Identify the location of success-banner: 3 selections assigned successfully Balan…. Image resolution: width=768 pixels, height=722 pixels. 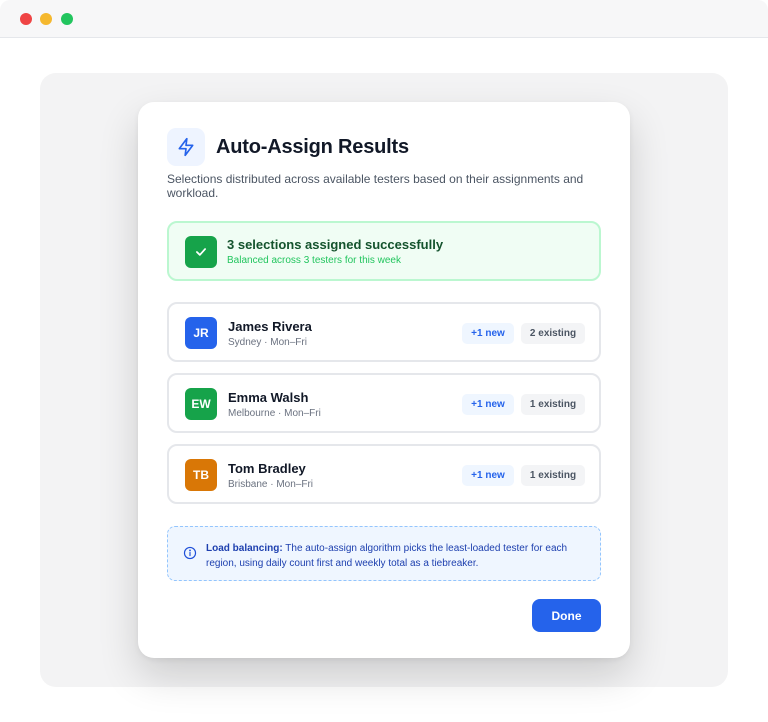
(384, 251).